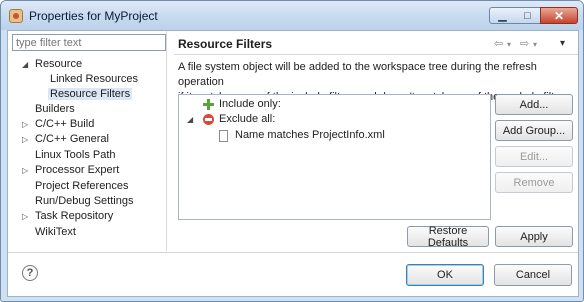  Describe the element at coordinates (223, 136) in the screenshot. I see `file-icon` at that location.